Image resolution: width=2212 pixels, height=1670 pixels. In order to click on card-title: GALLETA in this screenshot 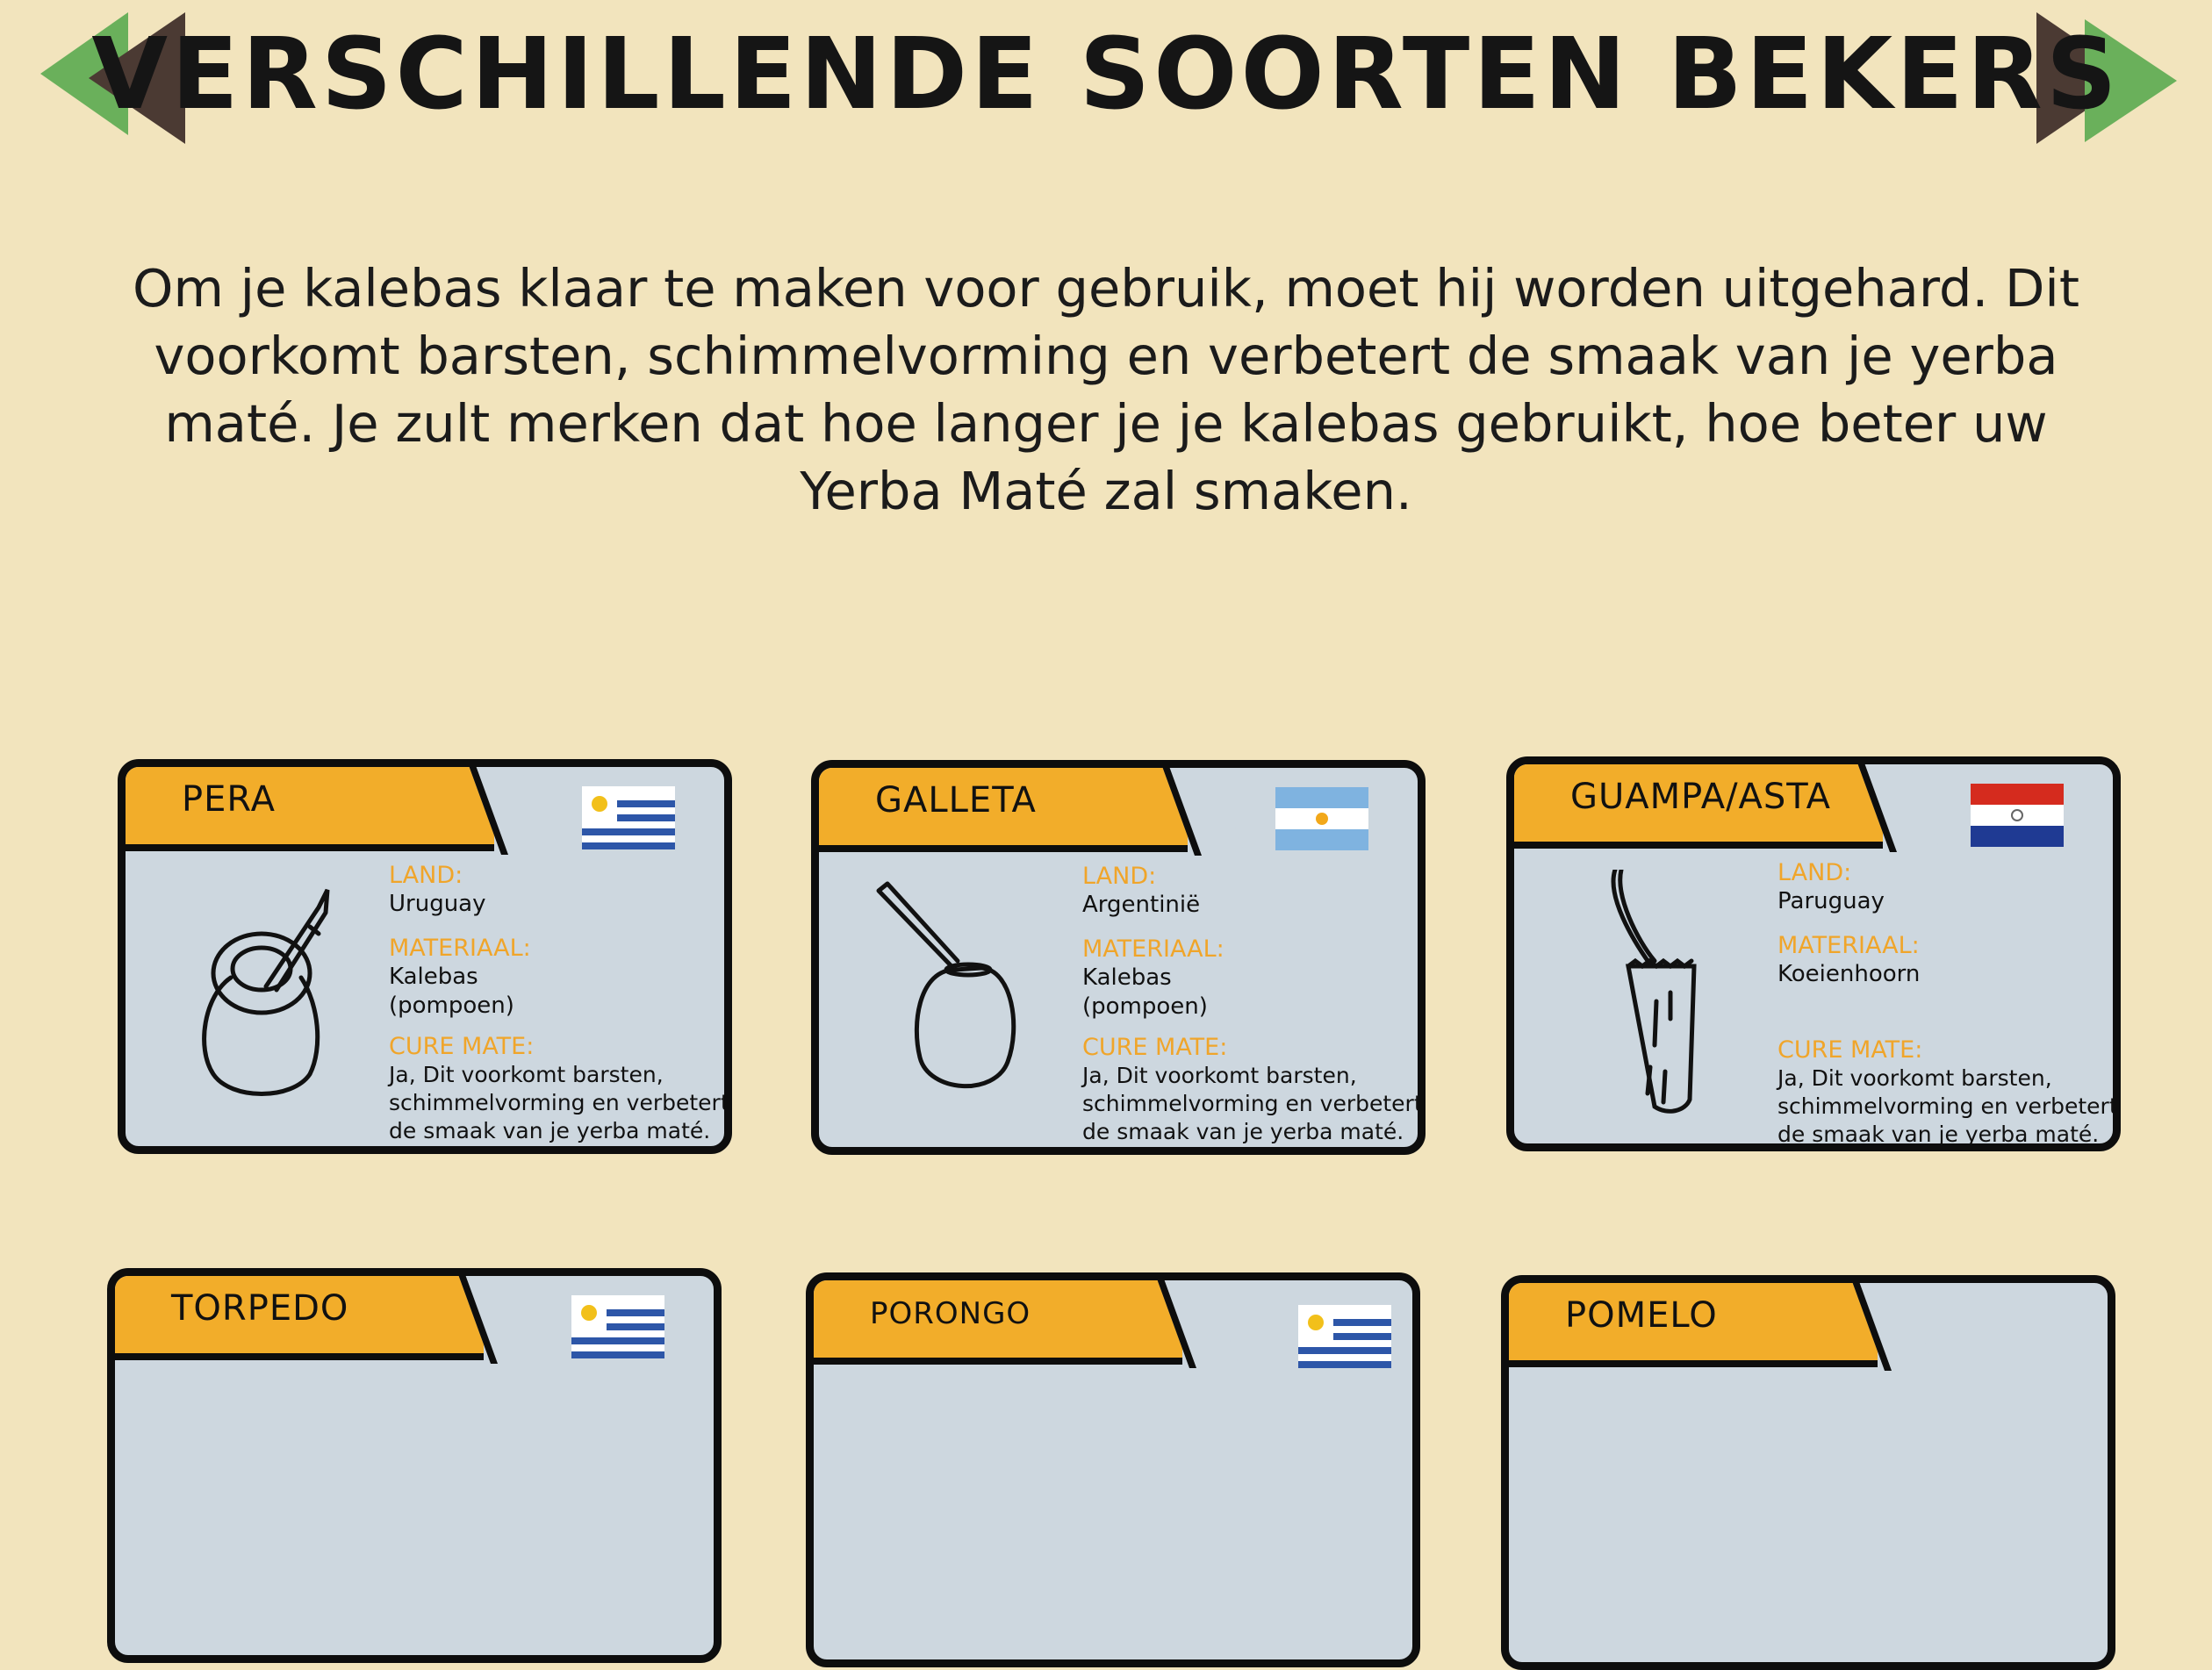, I will do `click(956, 800)`.